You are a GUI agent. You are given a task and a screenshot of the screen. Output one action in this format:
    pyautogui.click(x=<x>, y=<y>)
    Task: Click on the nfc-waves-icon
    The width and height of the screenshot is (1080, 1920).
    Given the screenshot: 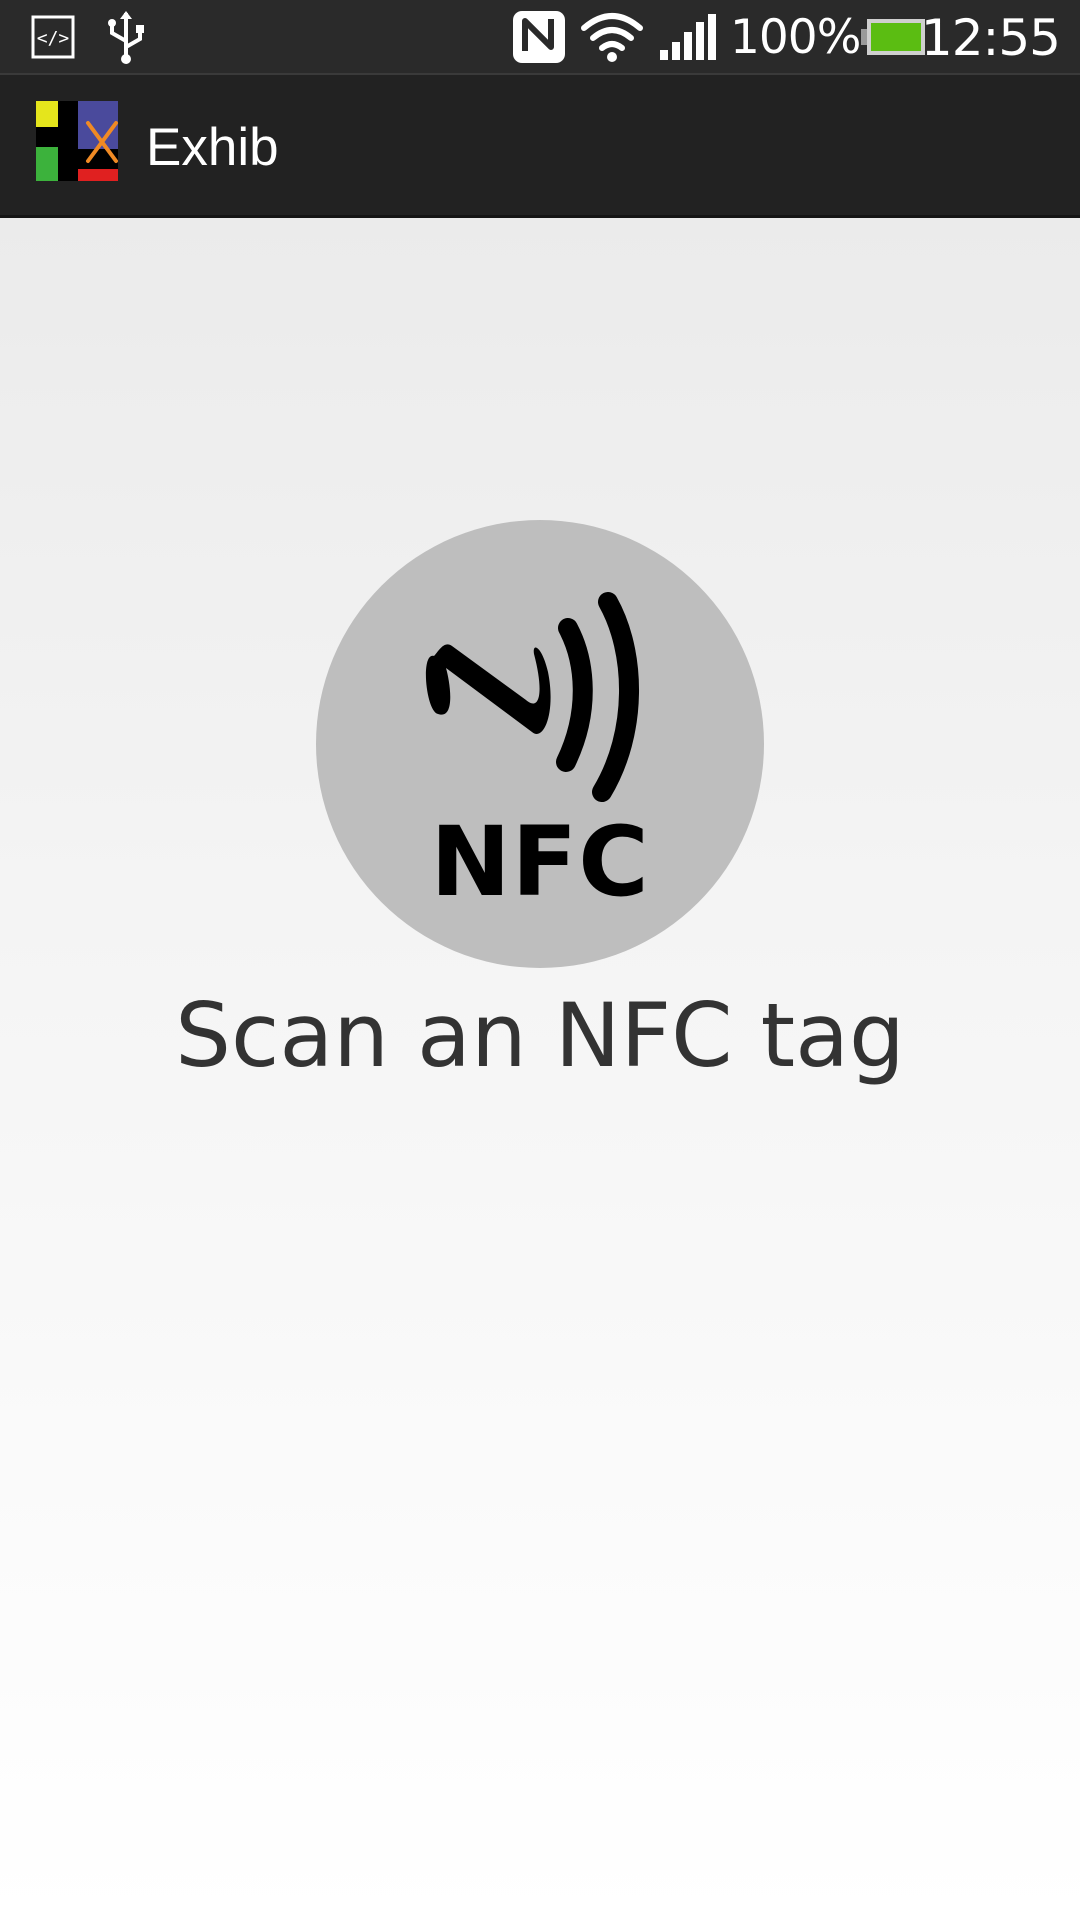 What is the action you would take?
    pyautogui.click(x=532, y=697)
    